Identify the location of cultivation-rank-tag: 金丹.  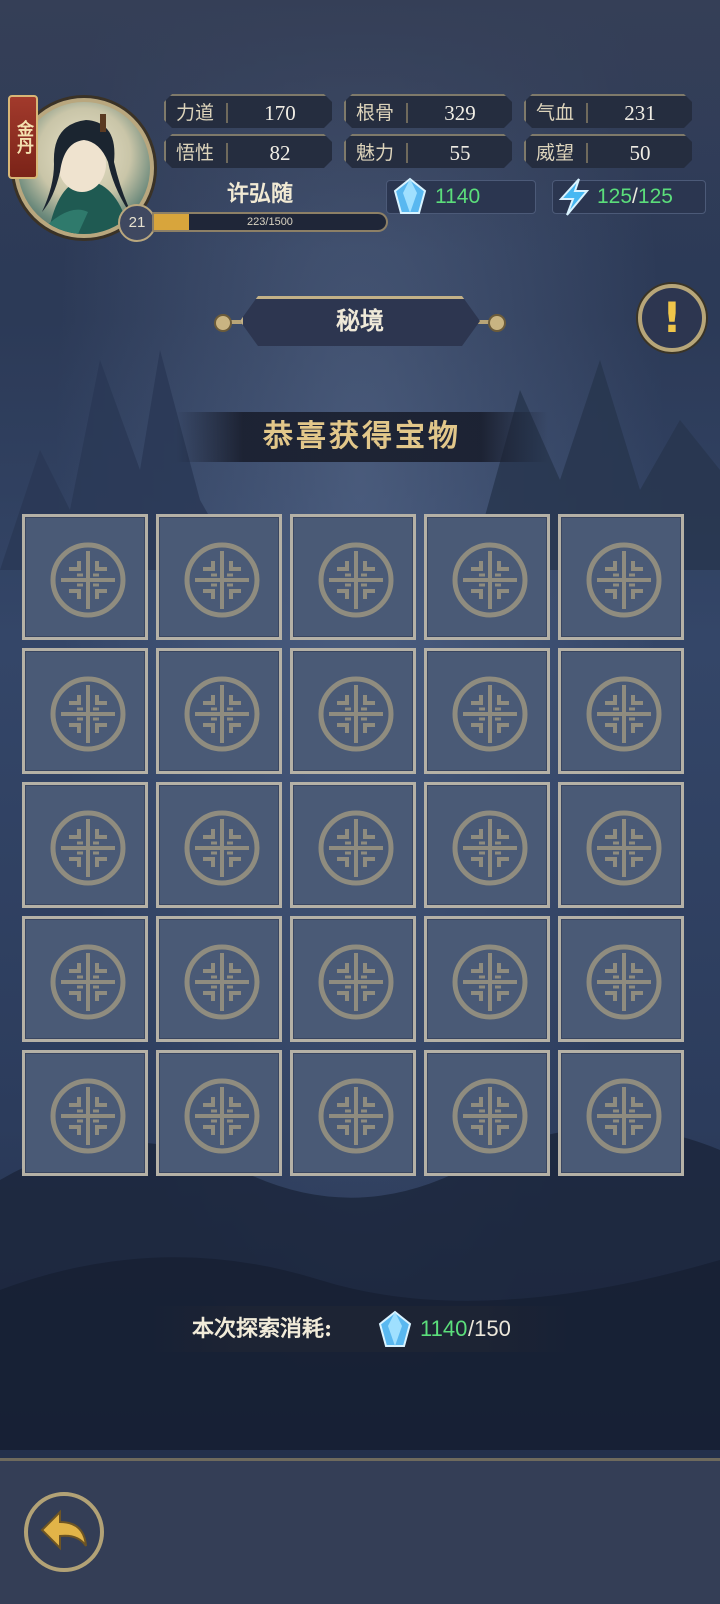
(23, 137).